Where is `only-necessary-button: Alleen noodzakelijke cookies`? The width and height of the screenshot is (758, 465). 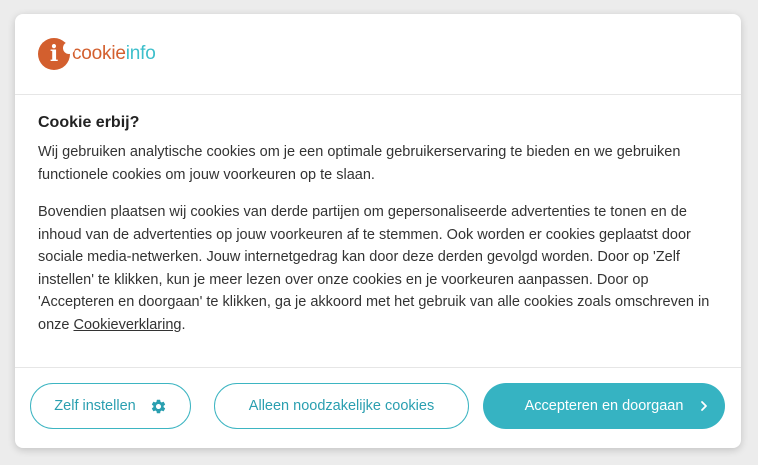 only-necessary-button: Alleen noodzakelijke cookies is located at coordinates (341, 406).